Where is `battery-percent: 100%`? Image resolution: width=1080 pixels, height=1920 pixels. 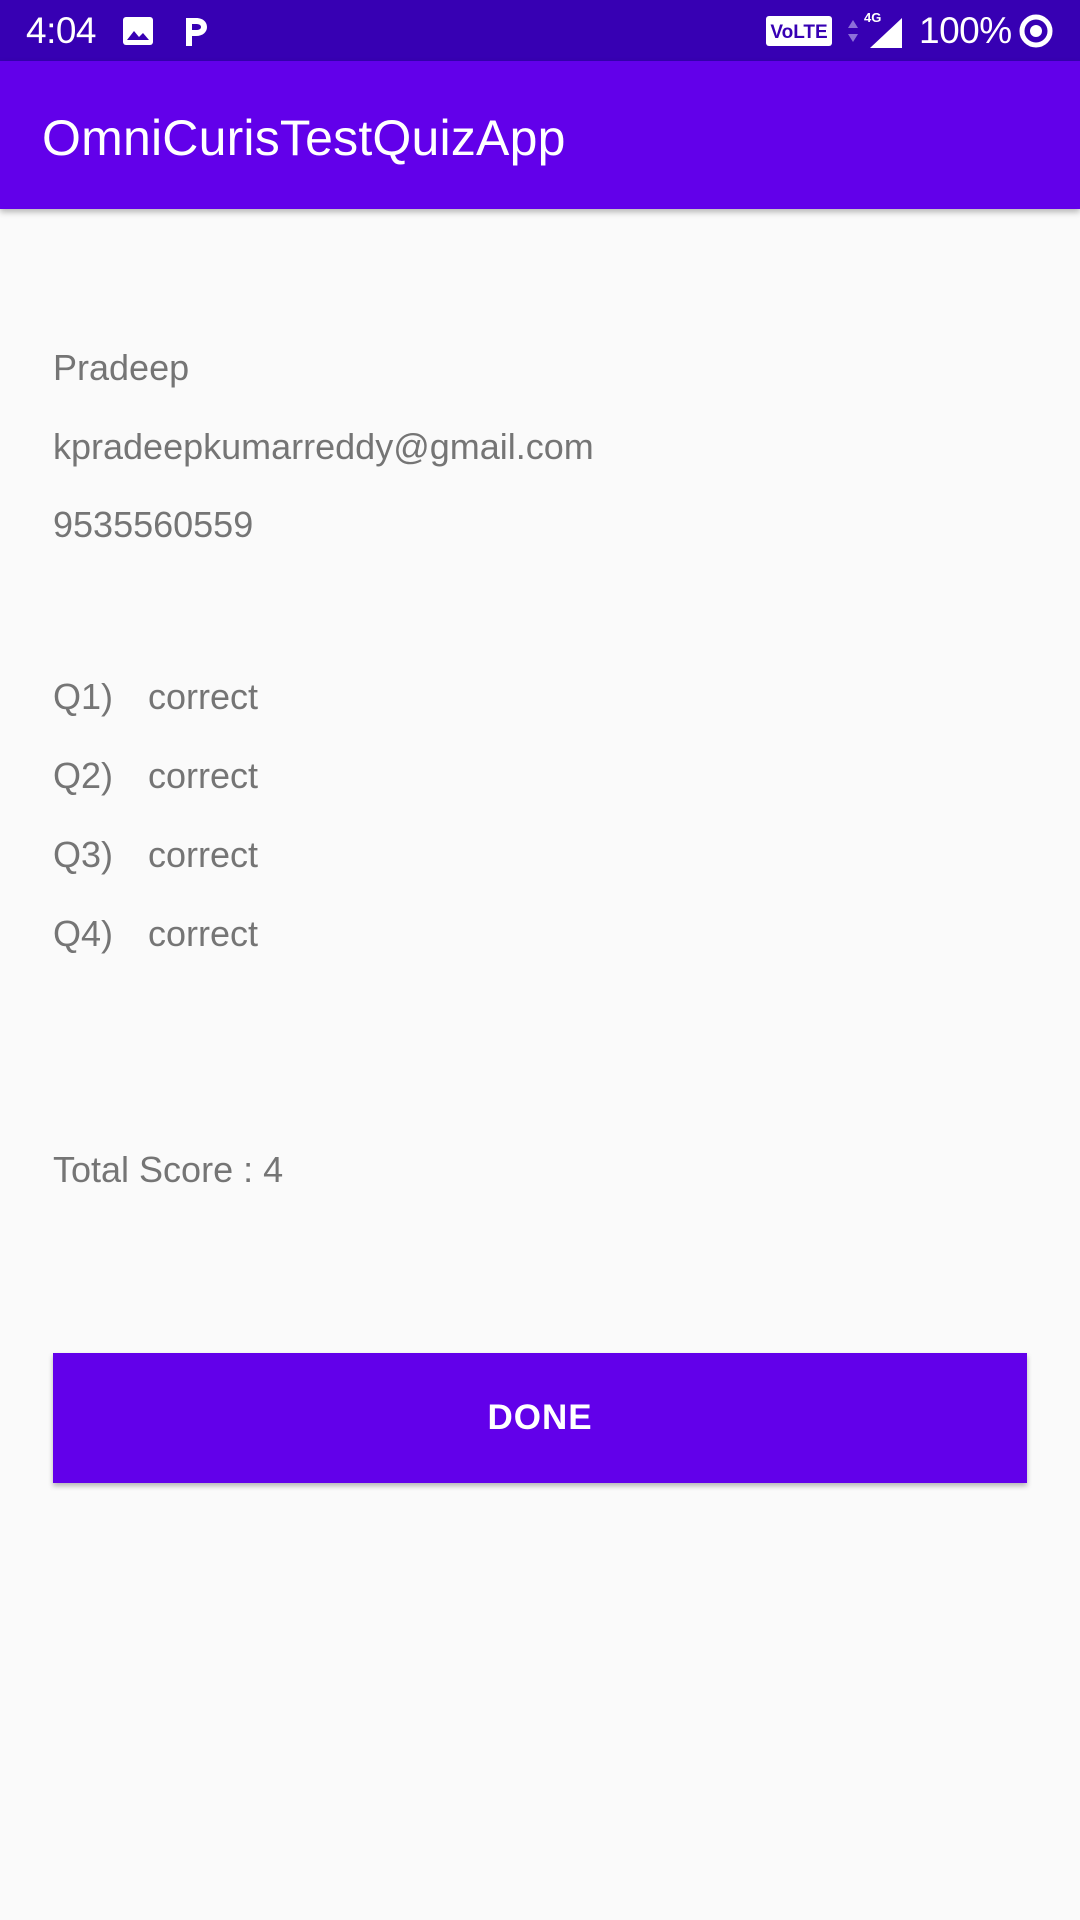 battery-percent: 100% is located at coordinates (965, 30).